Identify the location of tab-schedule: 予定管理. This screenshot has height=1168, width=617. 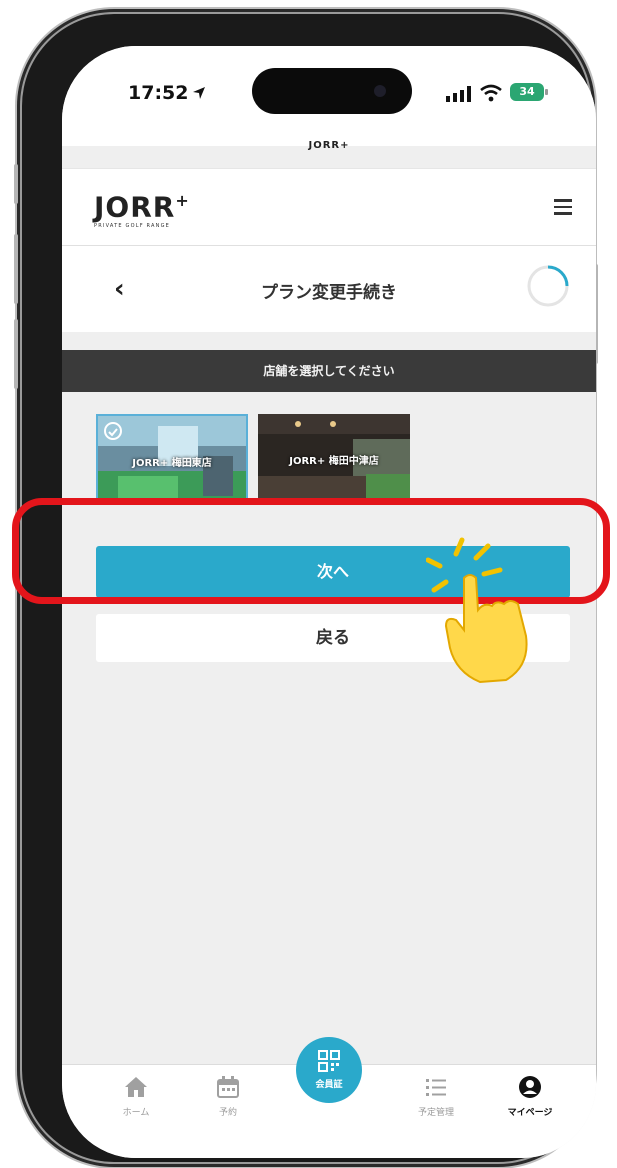
(436, 1096).